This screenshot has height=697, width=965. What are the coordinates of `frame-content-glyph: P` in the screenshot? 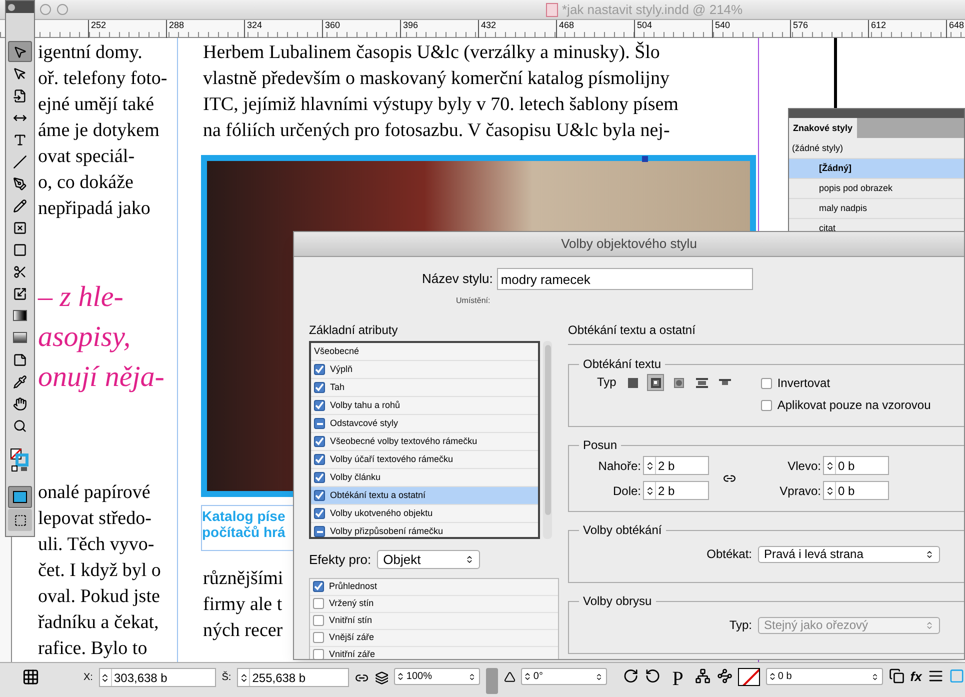 It's located at (677, 679).